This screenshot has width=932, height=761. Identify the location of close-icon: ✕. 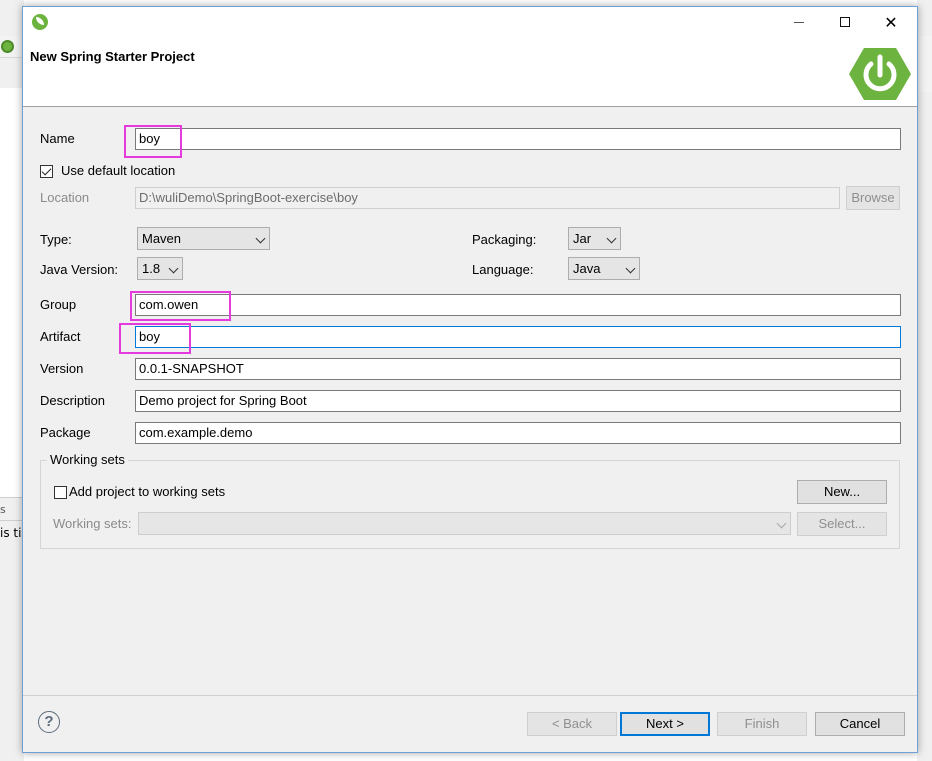
(891, 22).